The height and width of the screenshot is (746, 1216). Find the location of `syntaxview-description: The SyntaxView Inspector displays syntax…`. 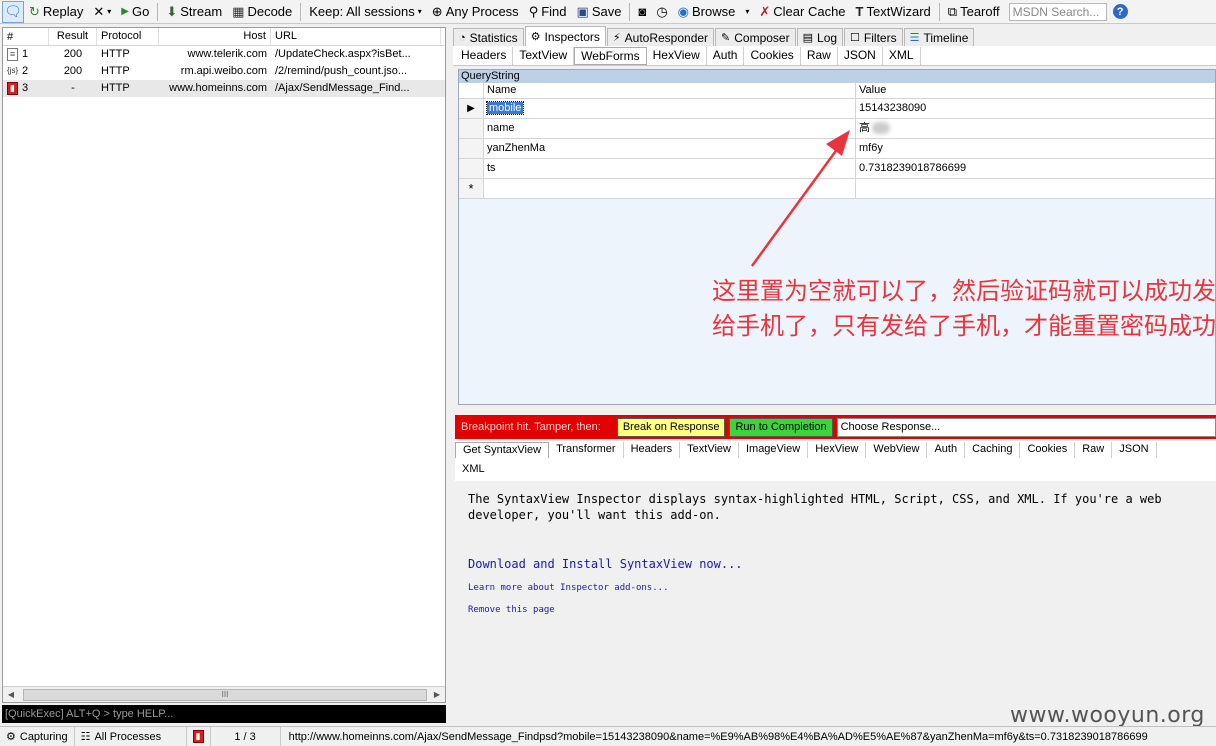

syntaxview-description: The SyntaxView Inspector displays syntax… is located at coordinates (815, 507).